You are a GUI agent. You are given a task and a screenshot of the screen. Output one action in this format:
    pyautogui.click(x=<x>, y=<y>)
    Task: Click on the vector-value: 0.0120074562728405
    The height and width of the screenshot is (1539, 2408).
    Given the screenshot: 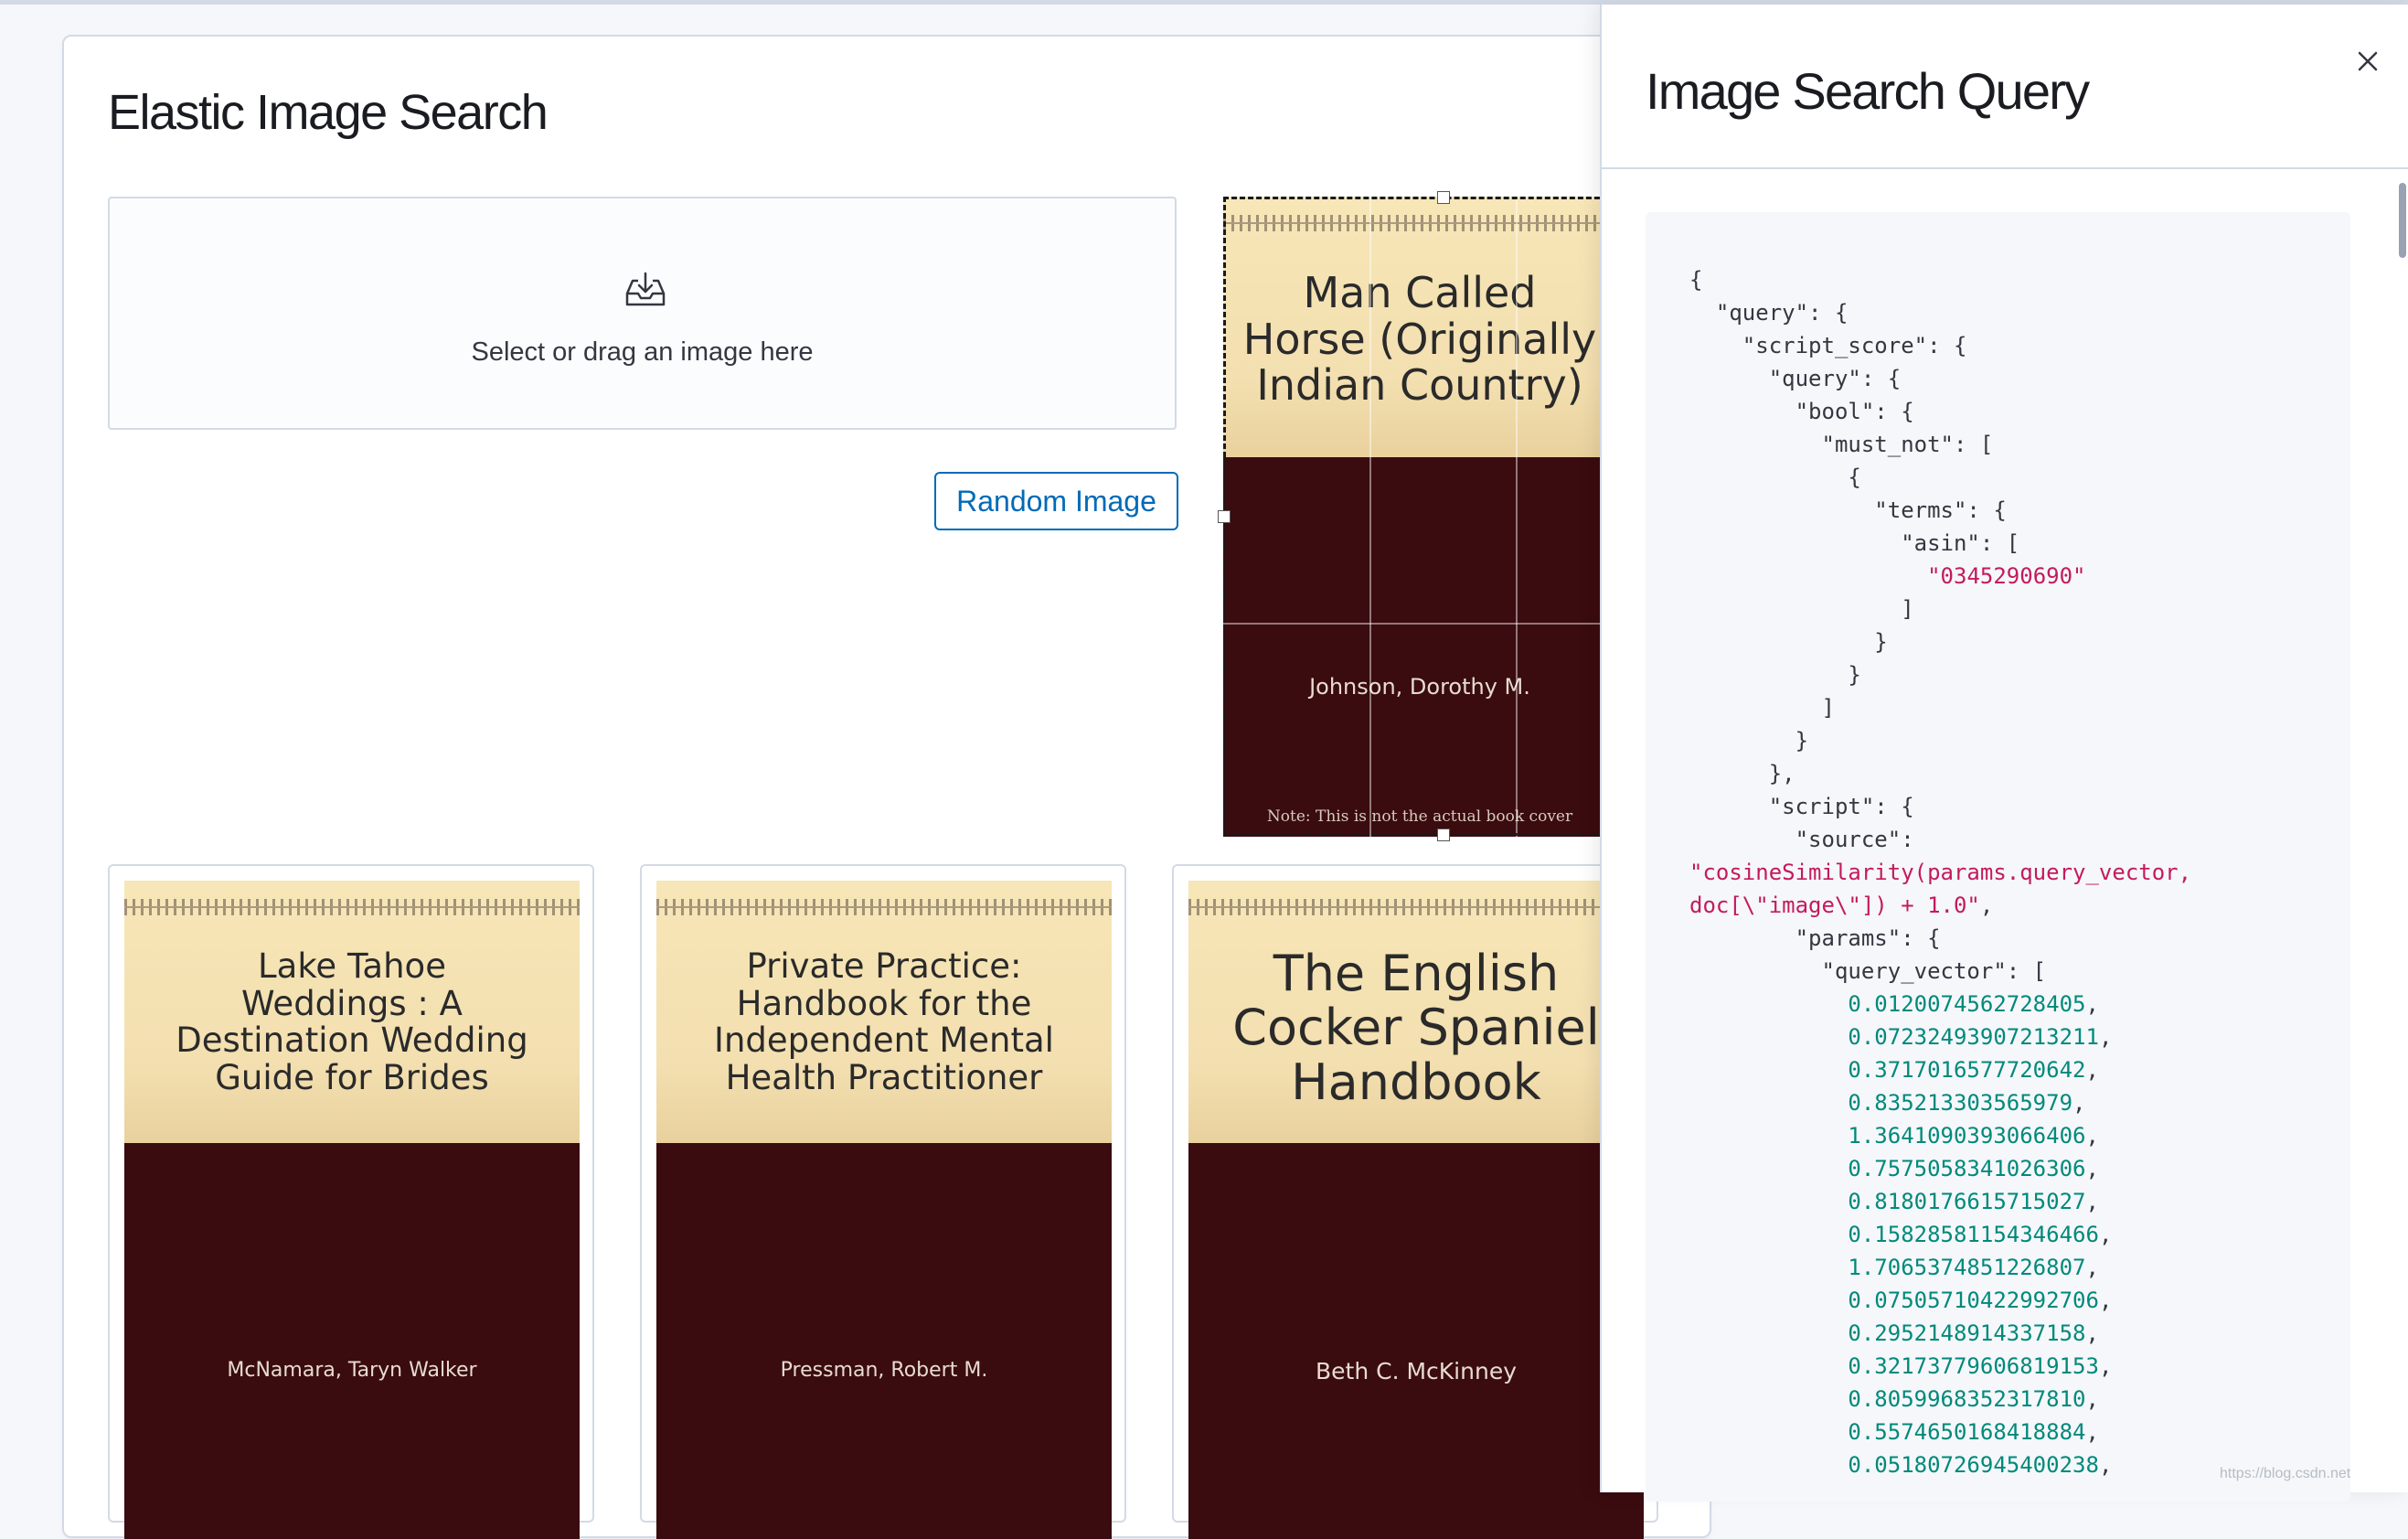 What is the action you would take?
    pyautogui.click(x=1967, y=1004)
    